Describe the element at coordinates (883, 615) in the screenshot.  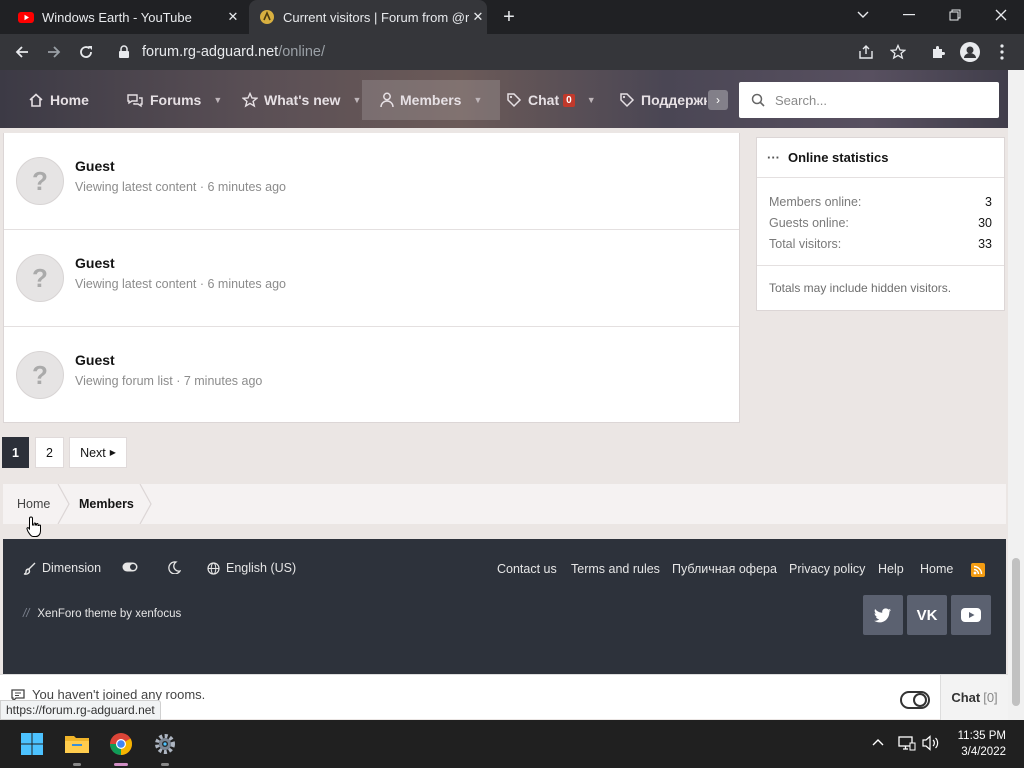
I see `twitter-button` at that location.